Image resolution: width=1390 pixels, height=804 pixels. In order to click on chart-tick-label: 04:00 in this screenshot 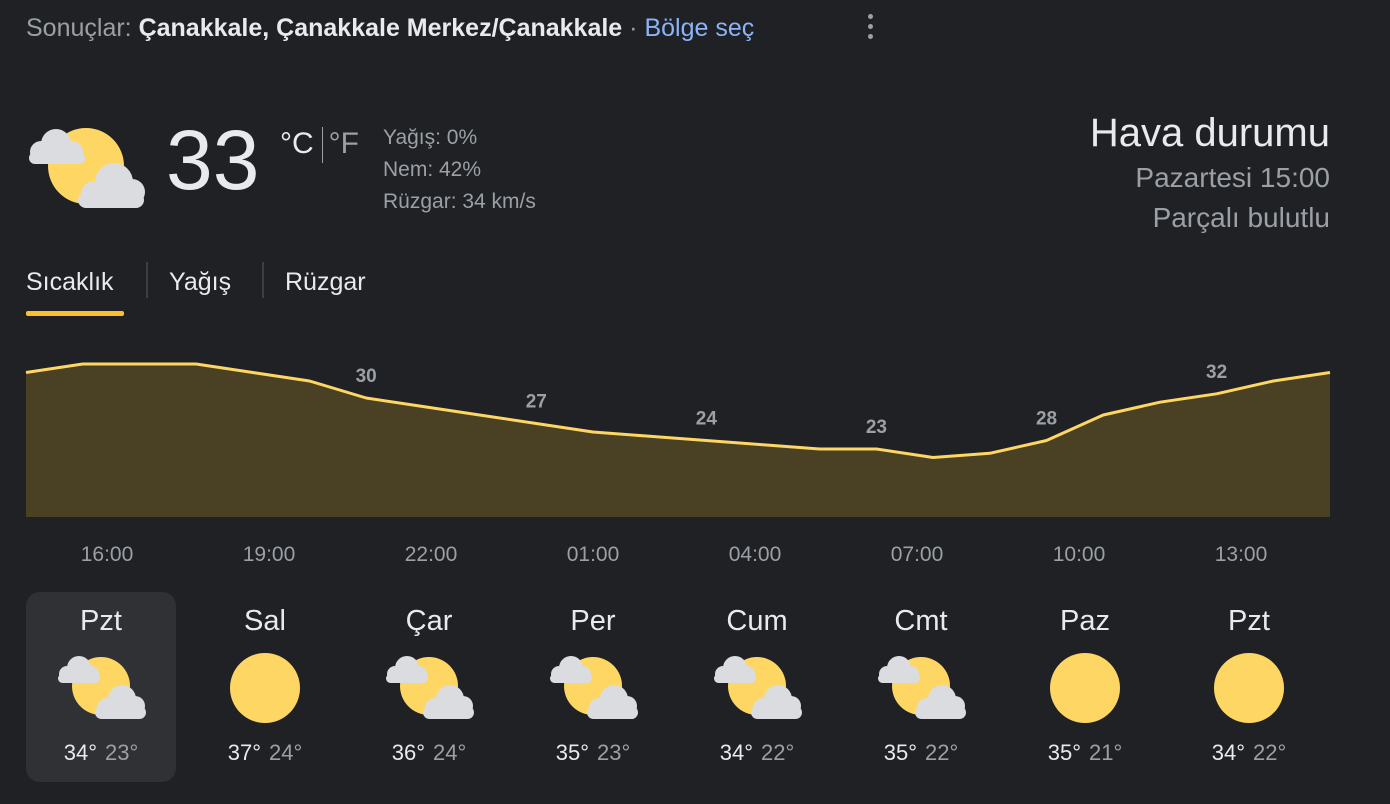, I will do `click(755, 554)`.